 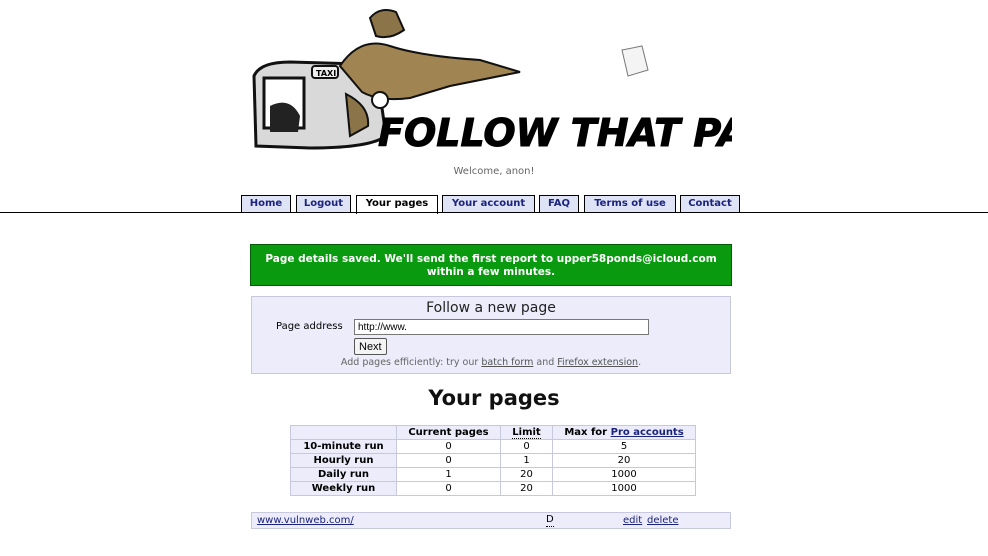 What do you see at coordinates (309, 326) in the screenshot?
I see `page-address-label: Page address` at bounding box center [309, 326].